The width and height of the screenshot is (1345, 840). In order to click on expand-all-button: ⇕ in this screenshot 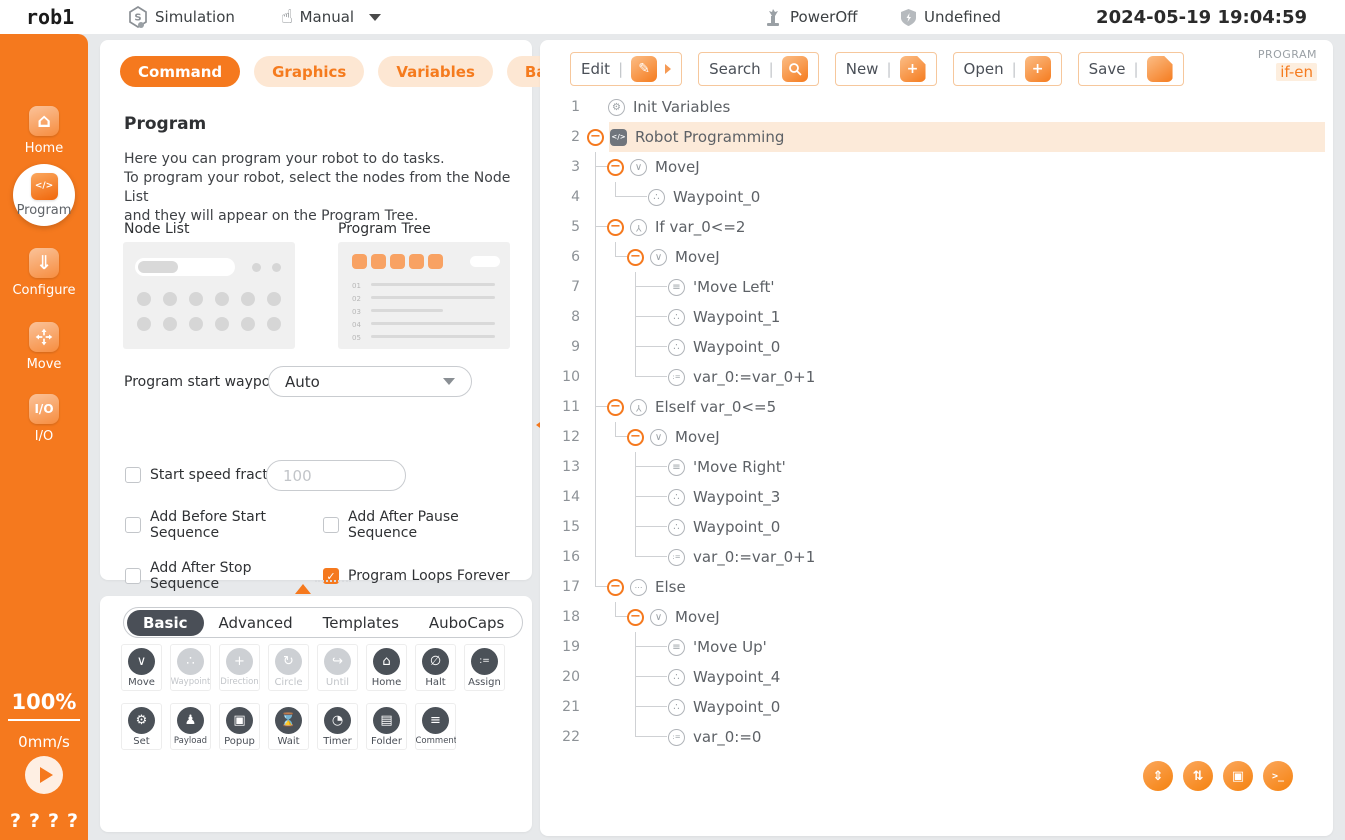, I will do `click(1158, 776)`.